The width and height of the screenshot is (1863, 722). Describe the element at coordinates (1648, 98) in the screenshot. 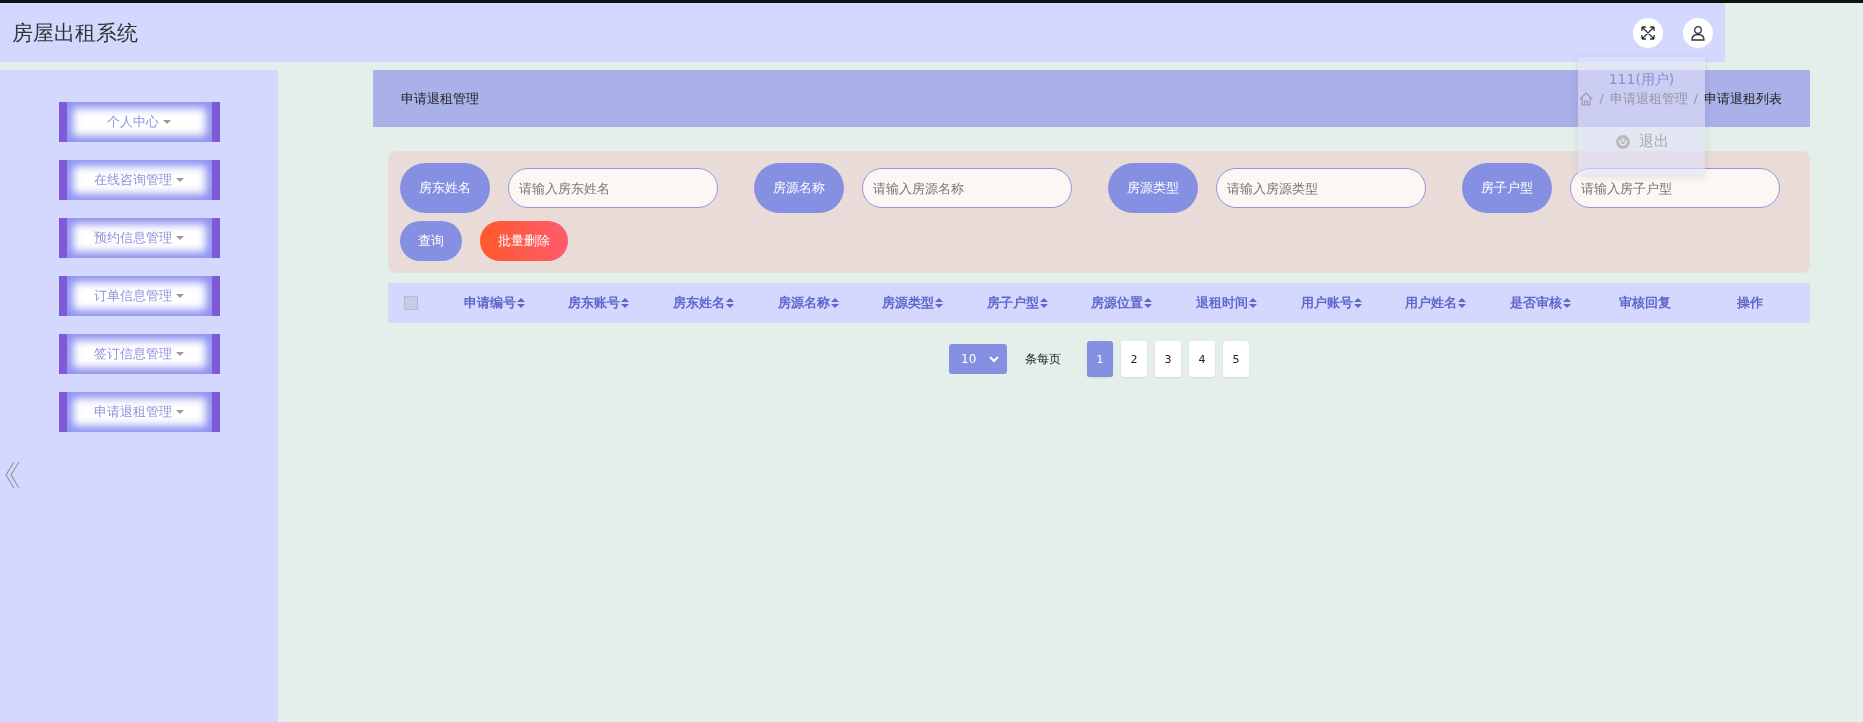

I see `breadcrumb-link: 申请退租管理` at that location.